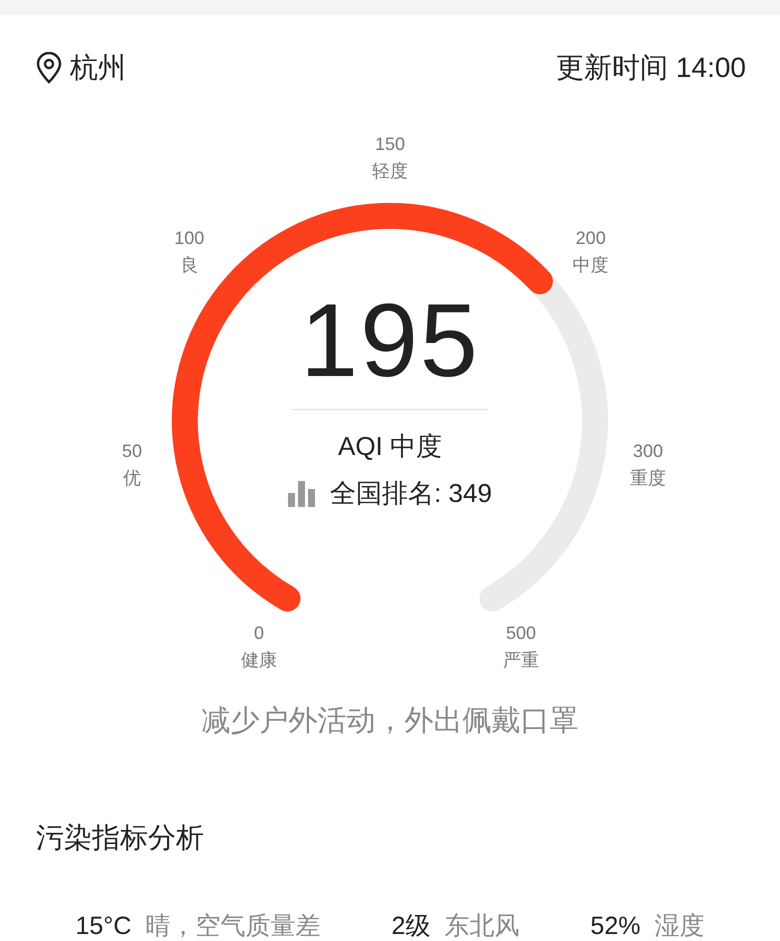 Image resolution: width=780 pixels, height=941 pixels. I want to click on stat-value: 2级, so click(410, 926).